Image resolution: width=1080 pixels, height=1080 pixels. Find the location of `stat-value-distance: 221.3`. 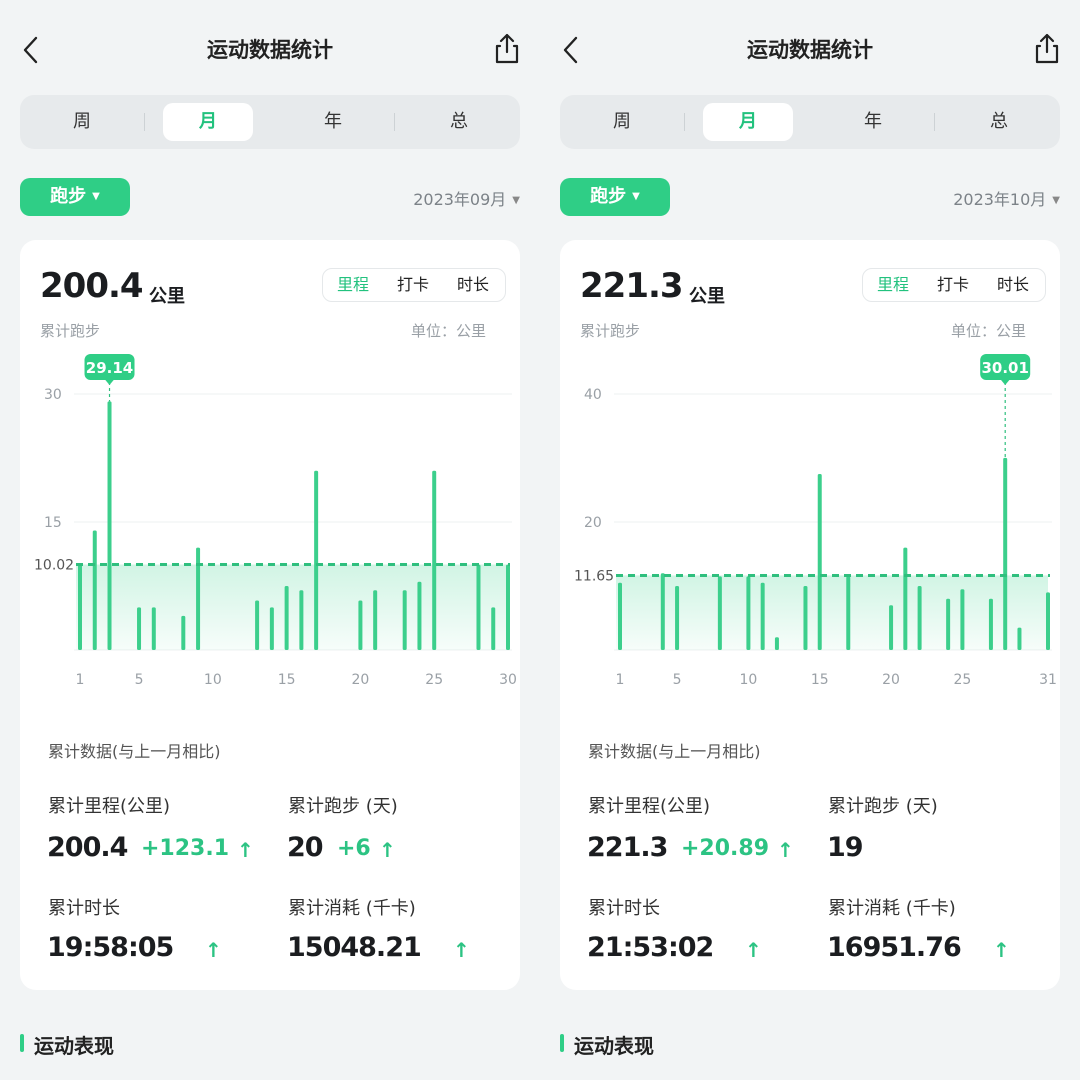

stat-value-distance: 221.3 is located at coordinates (627, 847).